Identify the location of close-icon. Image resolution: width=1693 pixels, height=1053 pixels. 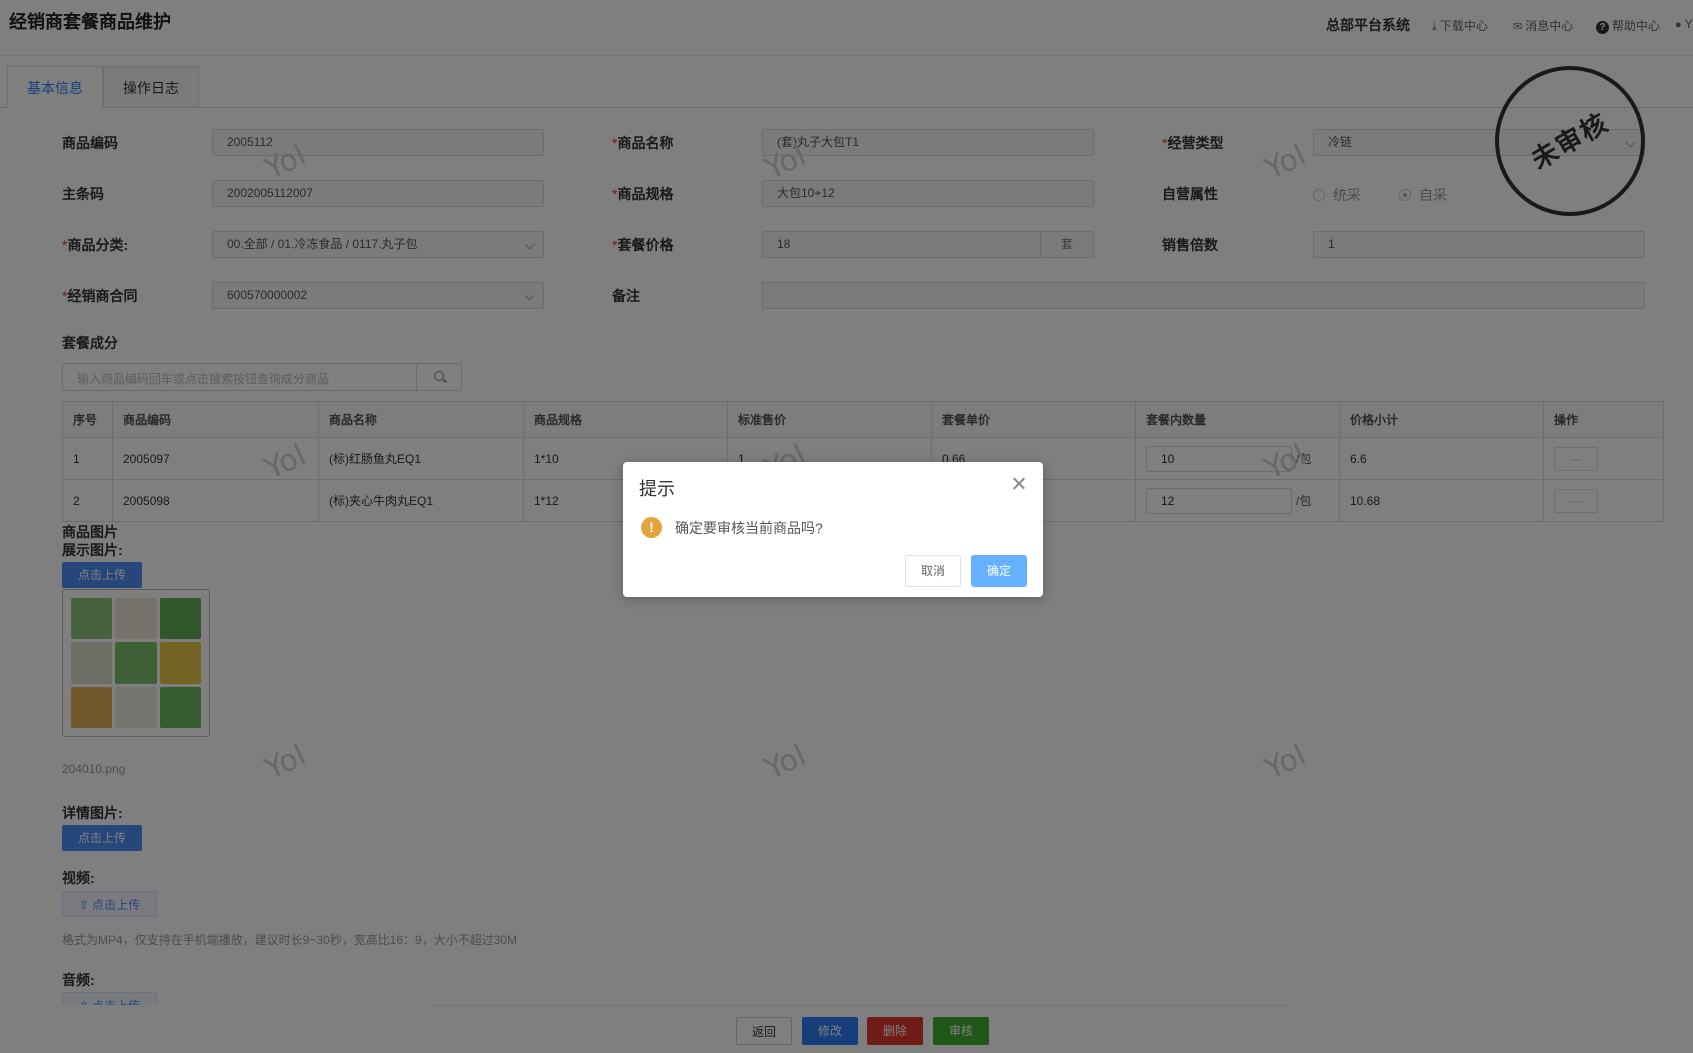
(1019, 484).